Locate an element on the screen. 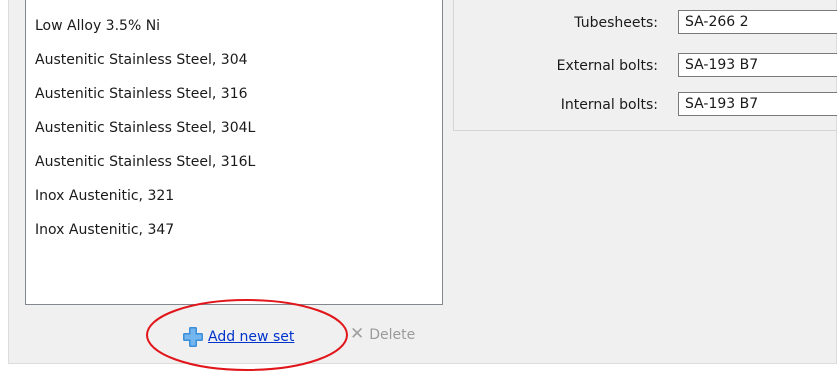 Image resolution: width=837 pixels, height=375 pixels. list-item: Austenitic Stainless Steel, 304L is located at coordinates (145, 128).